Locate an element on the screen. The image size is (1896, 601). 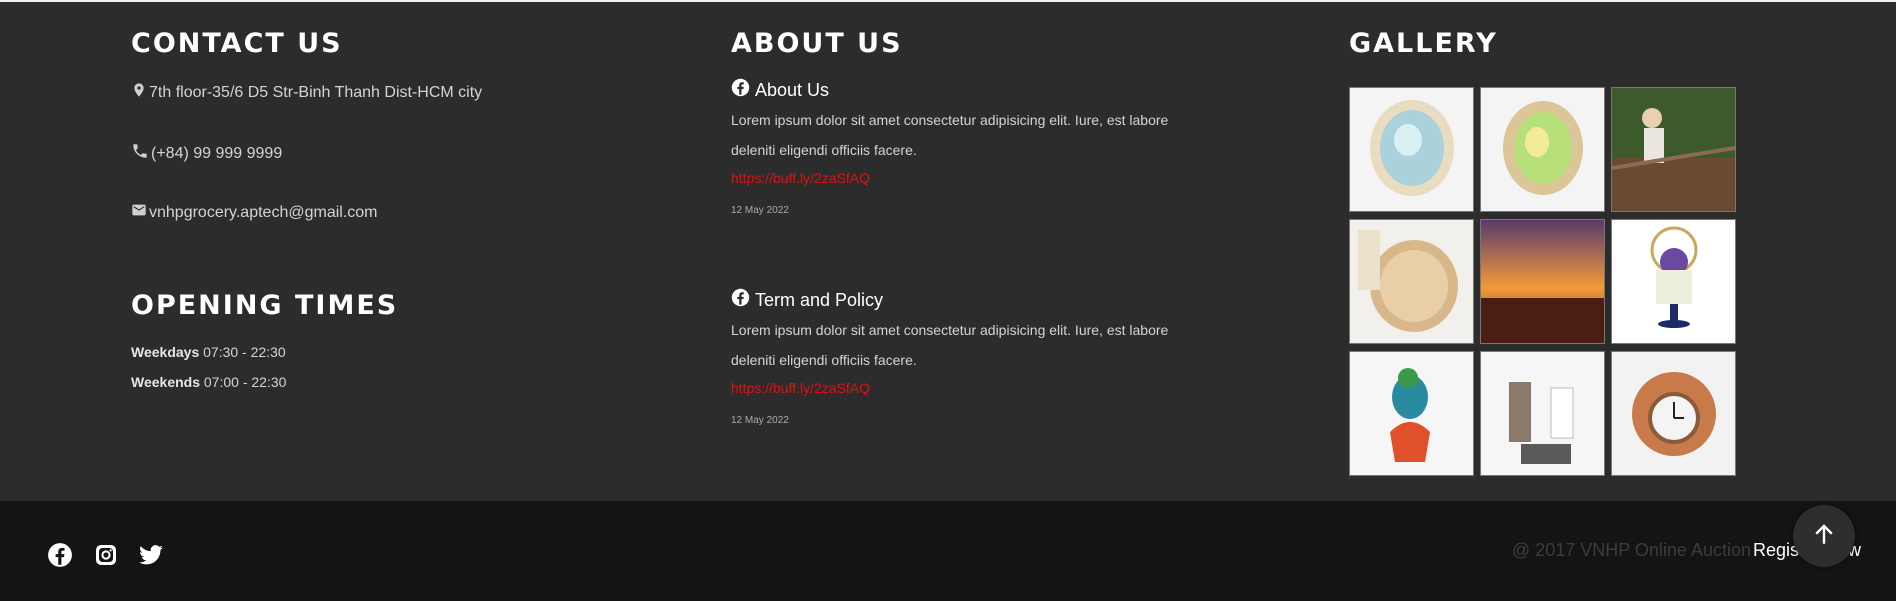
contact-email: vnhpgrocery.aptech@gmail.com is located at coordinates (254, 212).